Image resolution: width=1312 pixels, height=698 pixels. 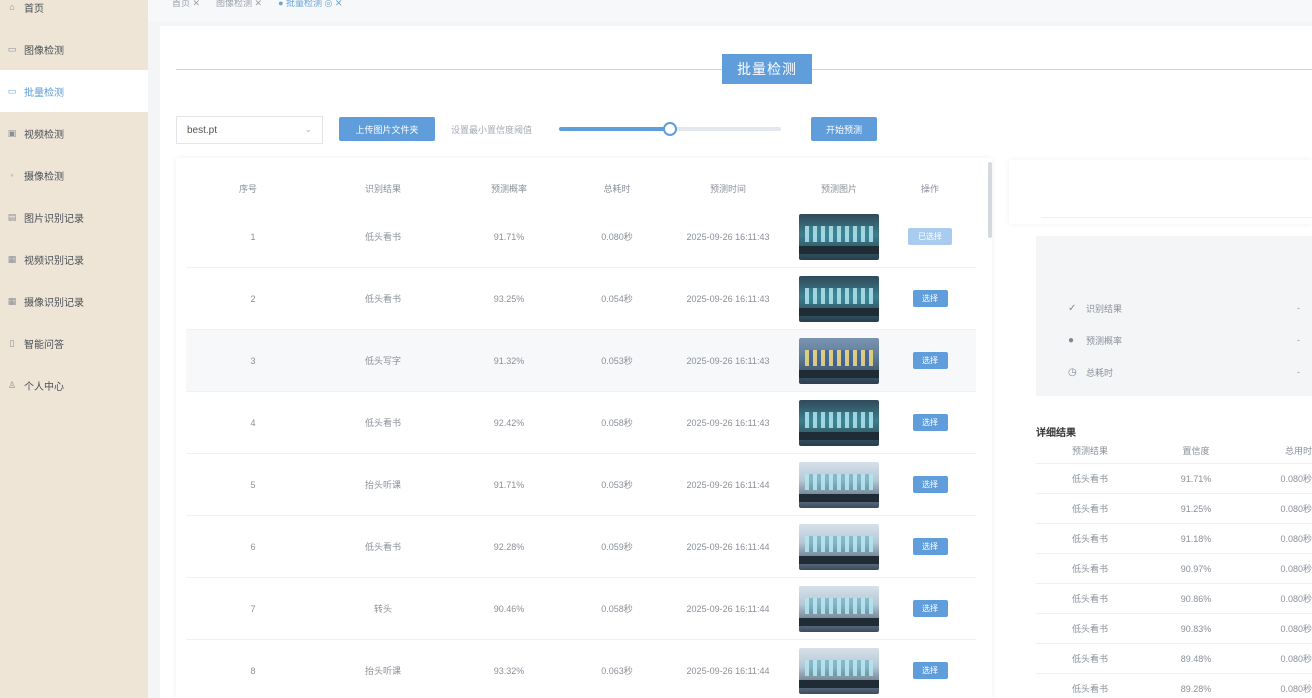 I want to click on detail-column-header: 预测结果, so click(x=1089, y=451).